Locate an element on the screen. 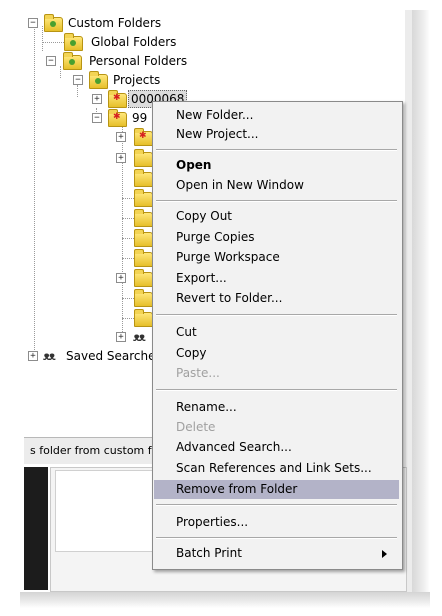  tree-node-label: Saved Searche is located at coordinates (109, 356).